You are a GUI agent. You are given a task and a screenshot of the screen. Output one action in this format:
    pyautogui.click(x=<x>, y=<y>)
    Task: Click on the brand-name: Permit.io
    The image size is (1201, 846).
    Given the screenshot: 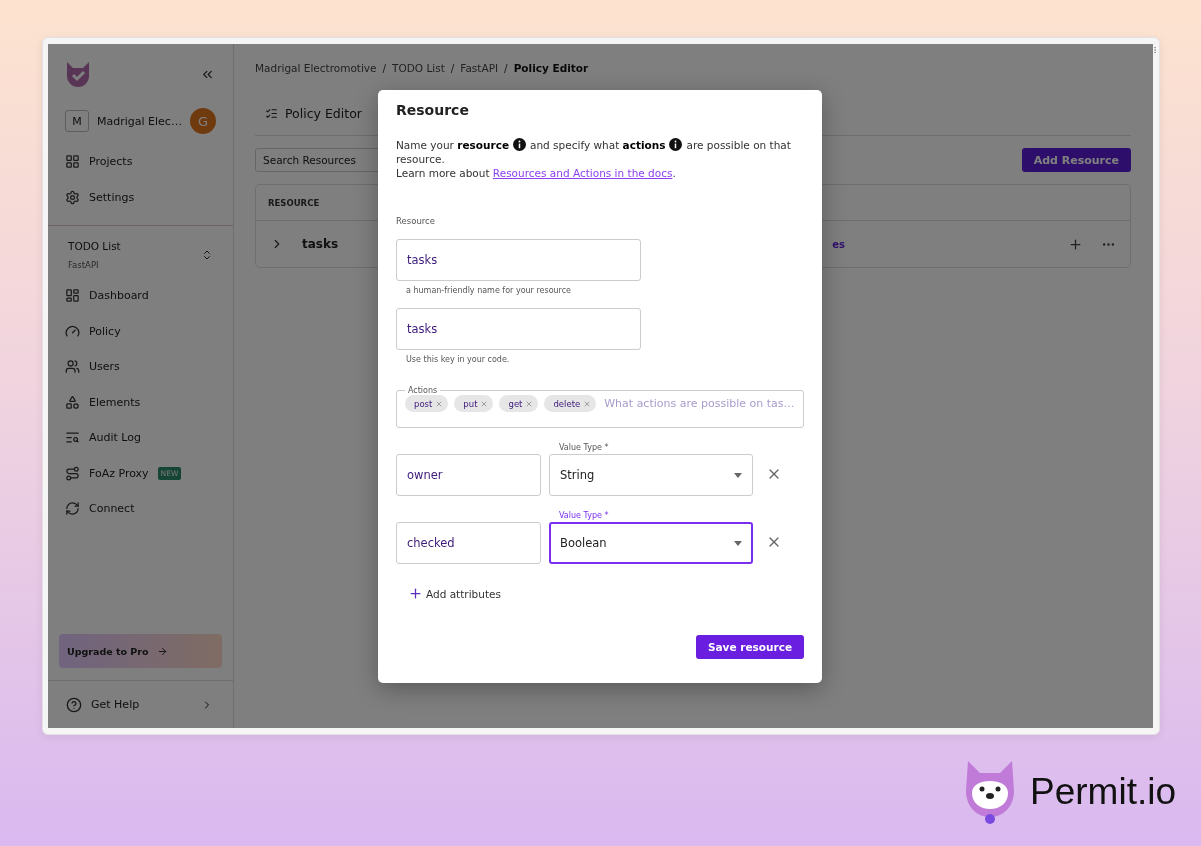 What is the action you would take?
    pyautogui.click(x=1103, y=792)
    